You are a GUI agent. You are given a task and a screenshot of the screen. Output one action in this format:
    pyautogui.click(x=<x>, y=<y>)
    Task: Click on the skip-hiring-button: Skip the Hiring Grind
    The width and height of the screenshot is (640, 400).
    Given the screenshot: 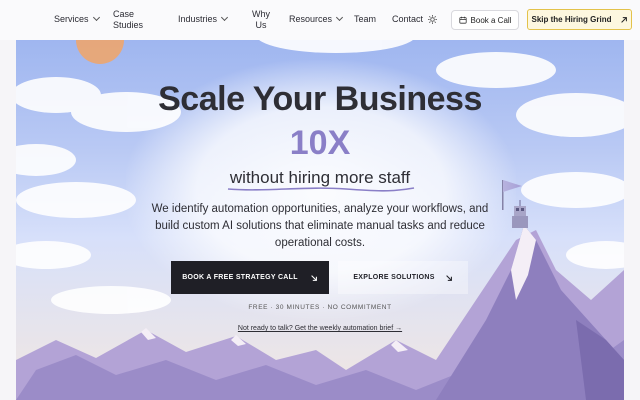 What is the action you would take?
    pyautogui.click(x=579, y=19)
    